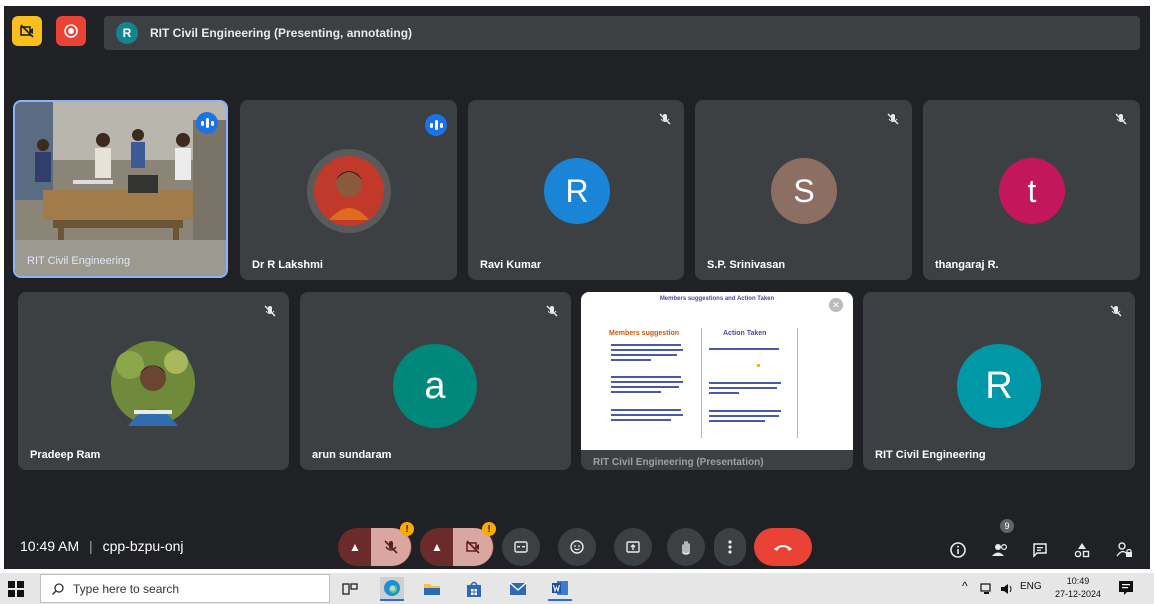 Image resolution: width=1154 pixels, height=604 pixels. I want to click on info-icon, so click(958, 550).